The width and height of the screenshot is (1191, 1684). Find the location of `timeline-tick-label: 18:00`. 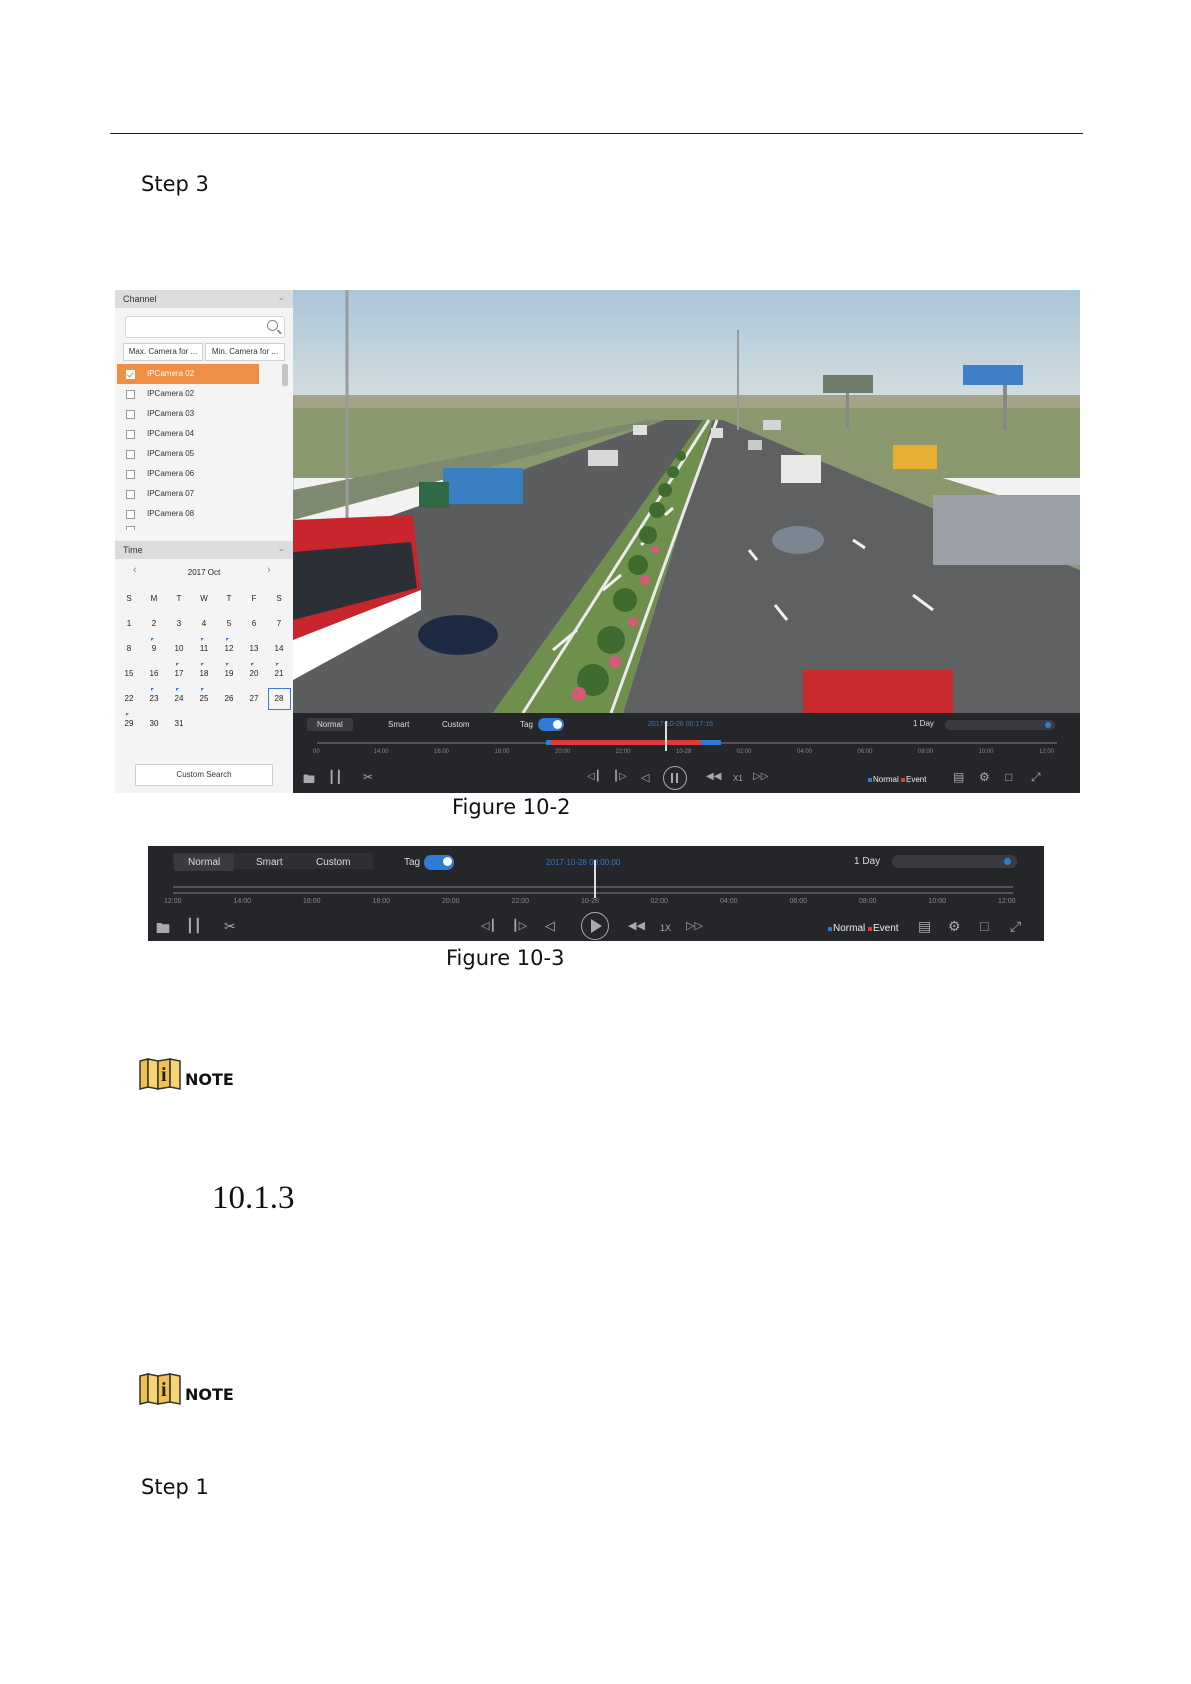

timeline-tick-label: 18:00 is located at coordinates (381, 901).